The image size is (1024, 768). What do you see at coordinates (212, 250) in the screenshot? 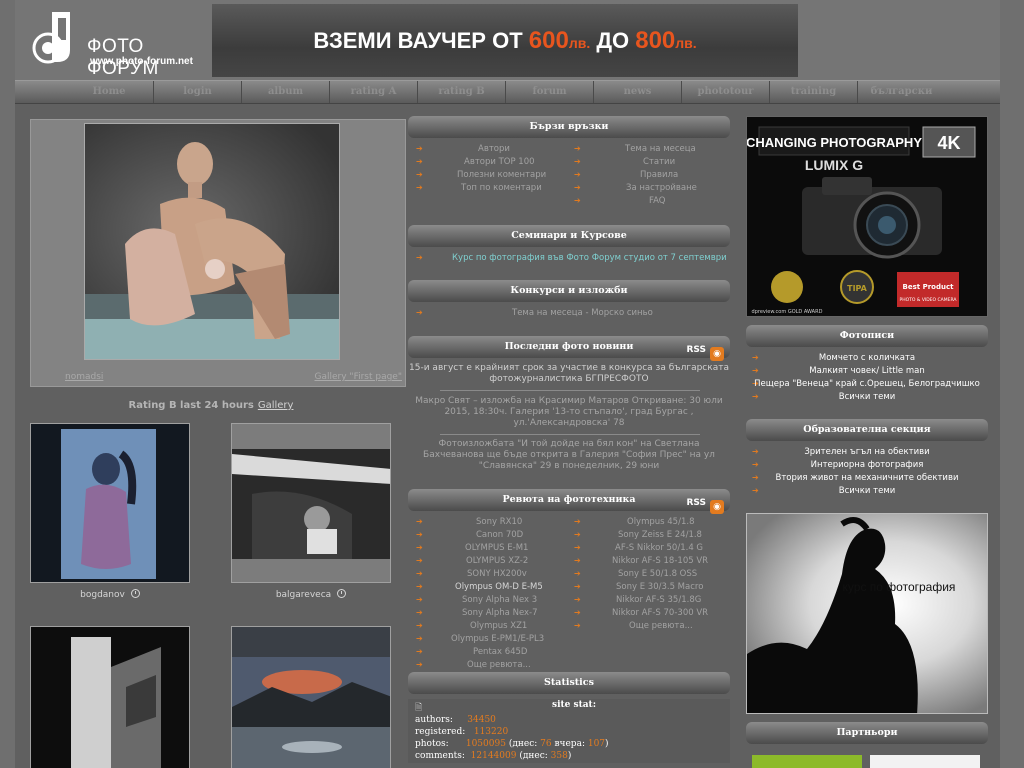
I see `featured-photo-image` at bounding box center [212, 250].